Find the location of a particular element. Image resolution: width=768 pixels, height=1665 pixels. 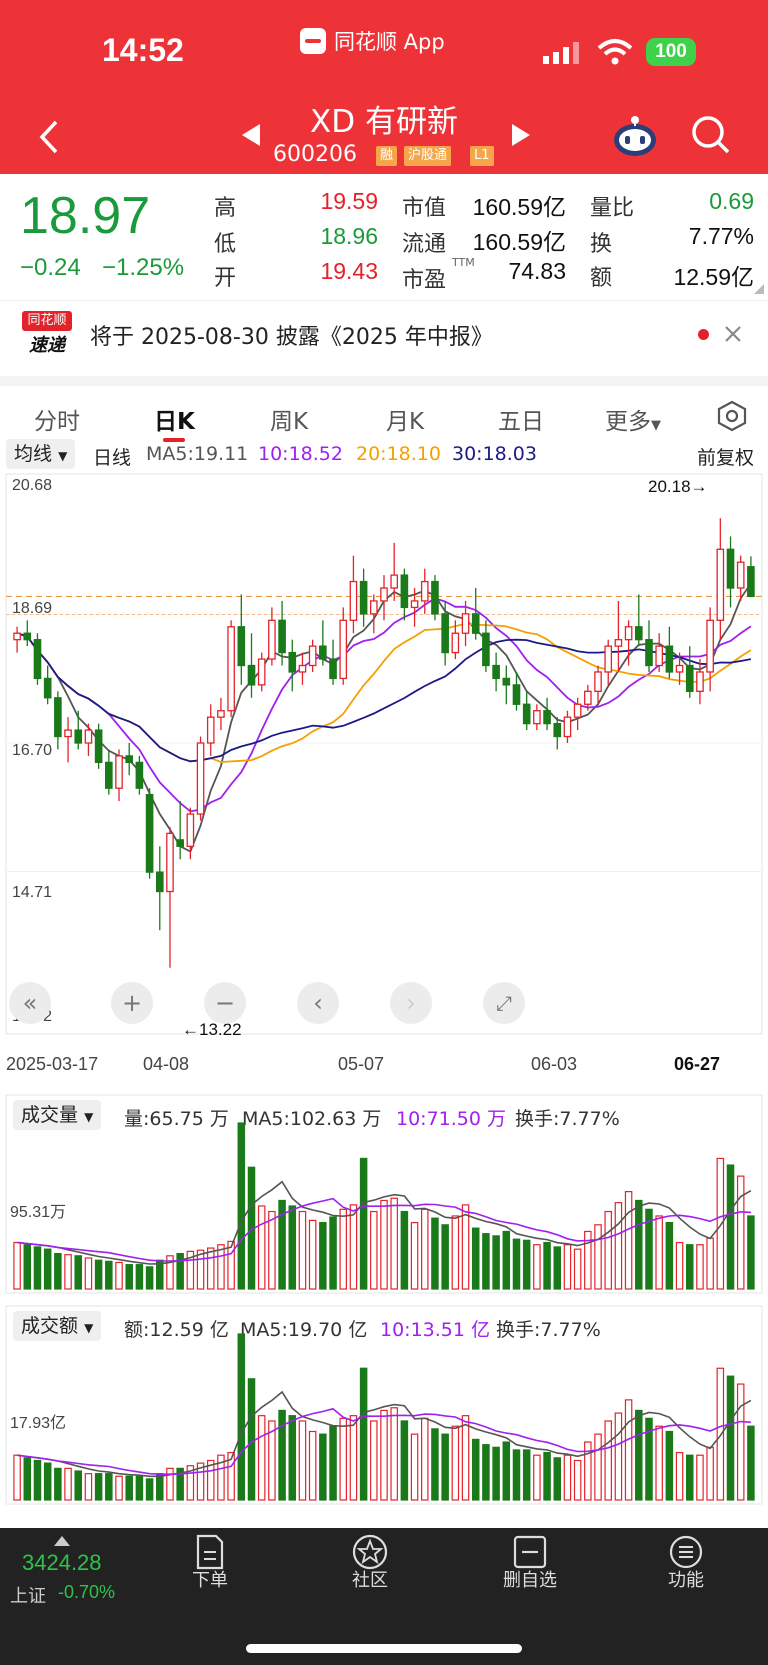

amount-y-tick: 17.93亿 is located at coordinates (38, 1423).